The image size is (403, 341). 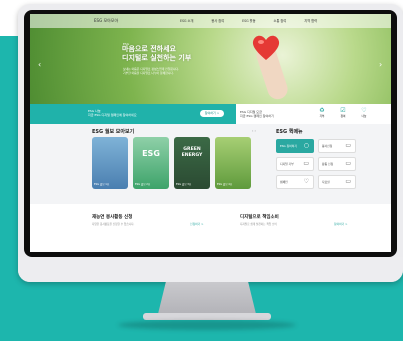 I want to click on quick-menu-item: ESG 참여하기 ○, so click(x=295, y=146).